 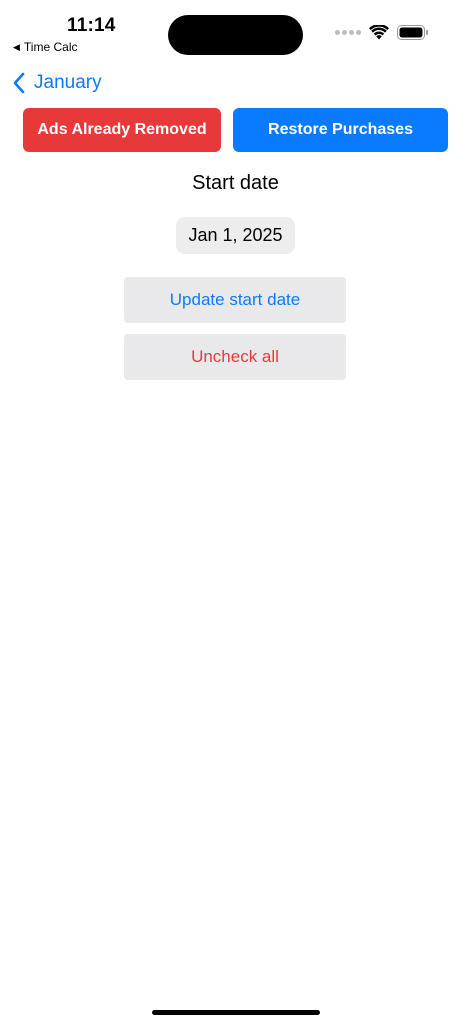 What do you see at coordinates (235, 357) in the screenshot?
I see `uncheck-all-button: Uncheck all` at bounding box center [235, 357].